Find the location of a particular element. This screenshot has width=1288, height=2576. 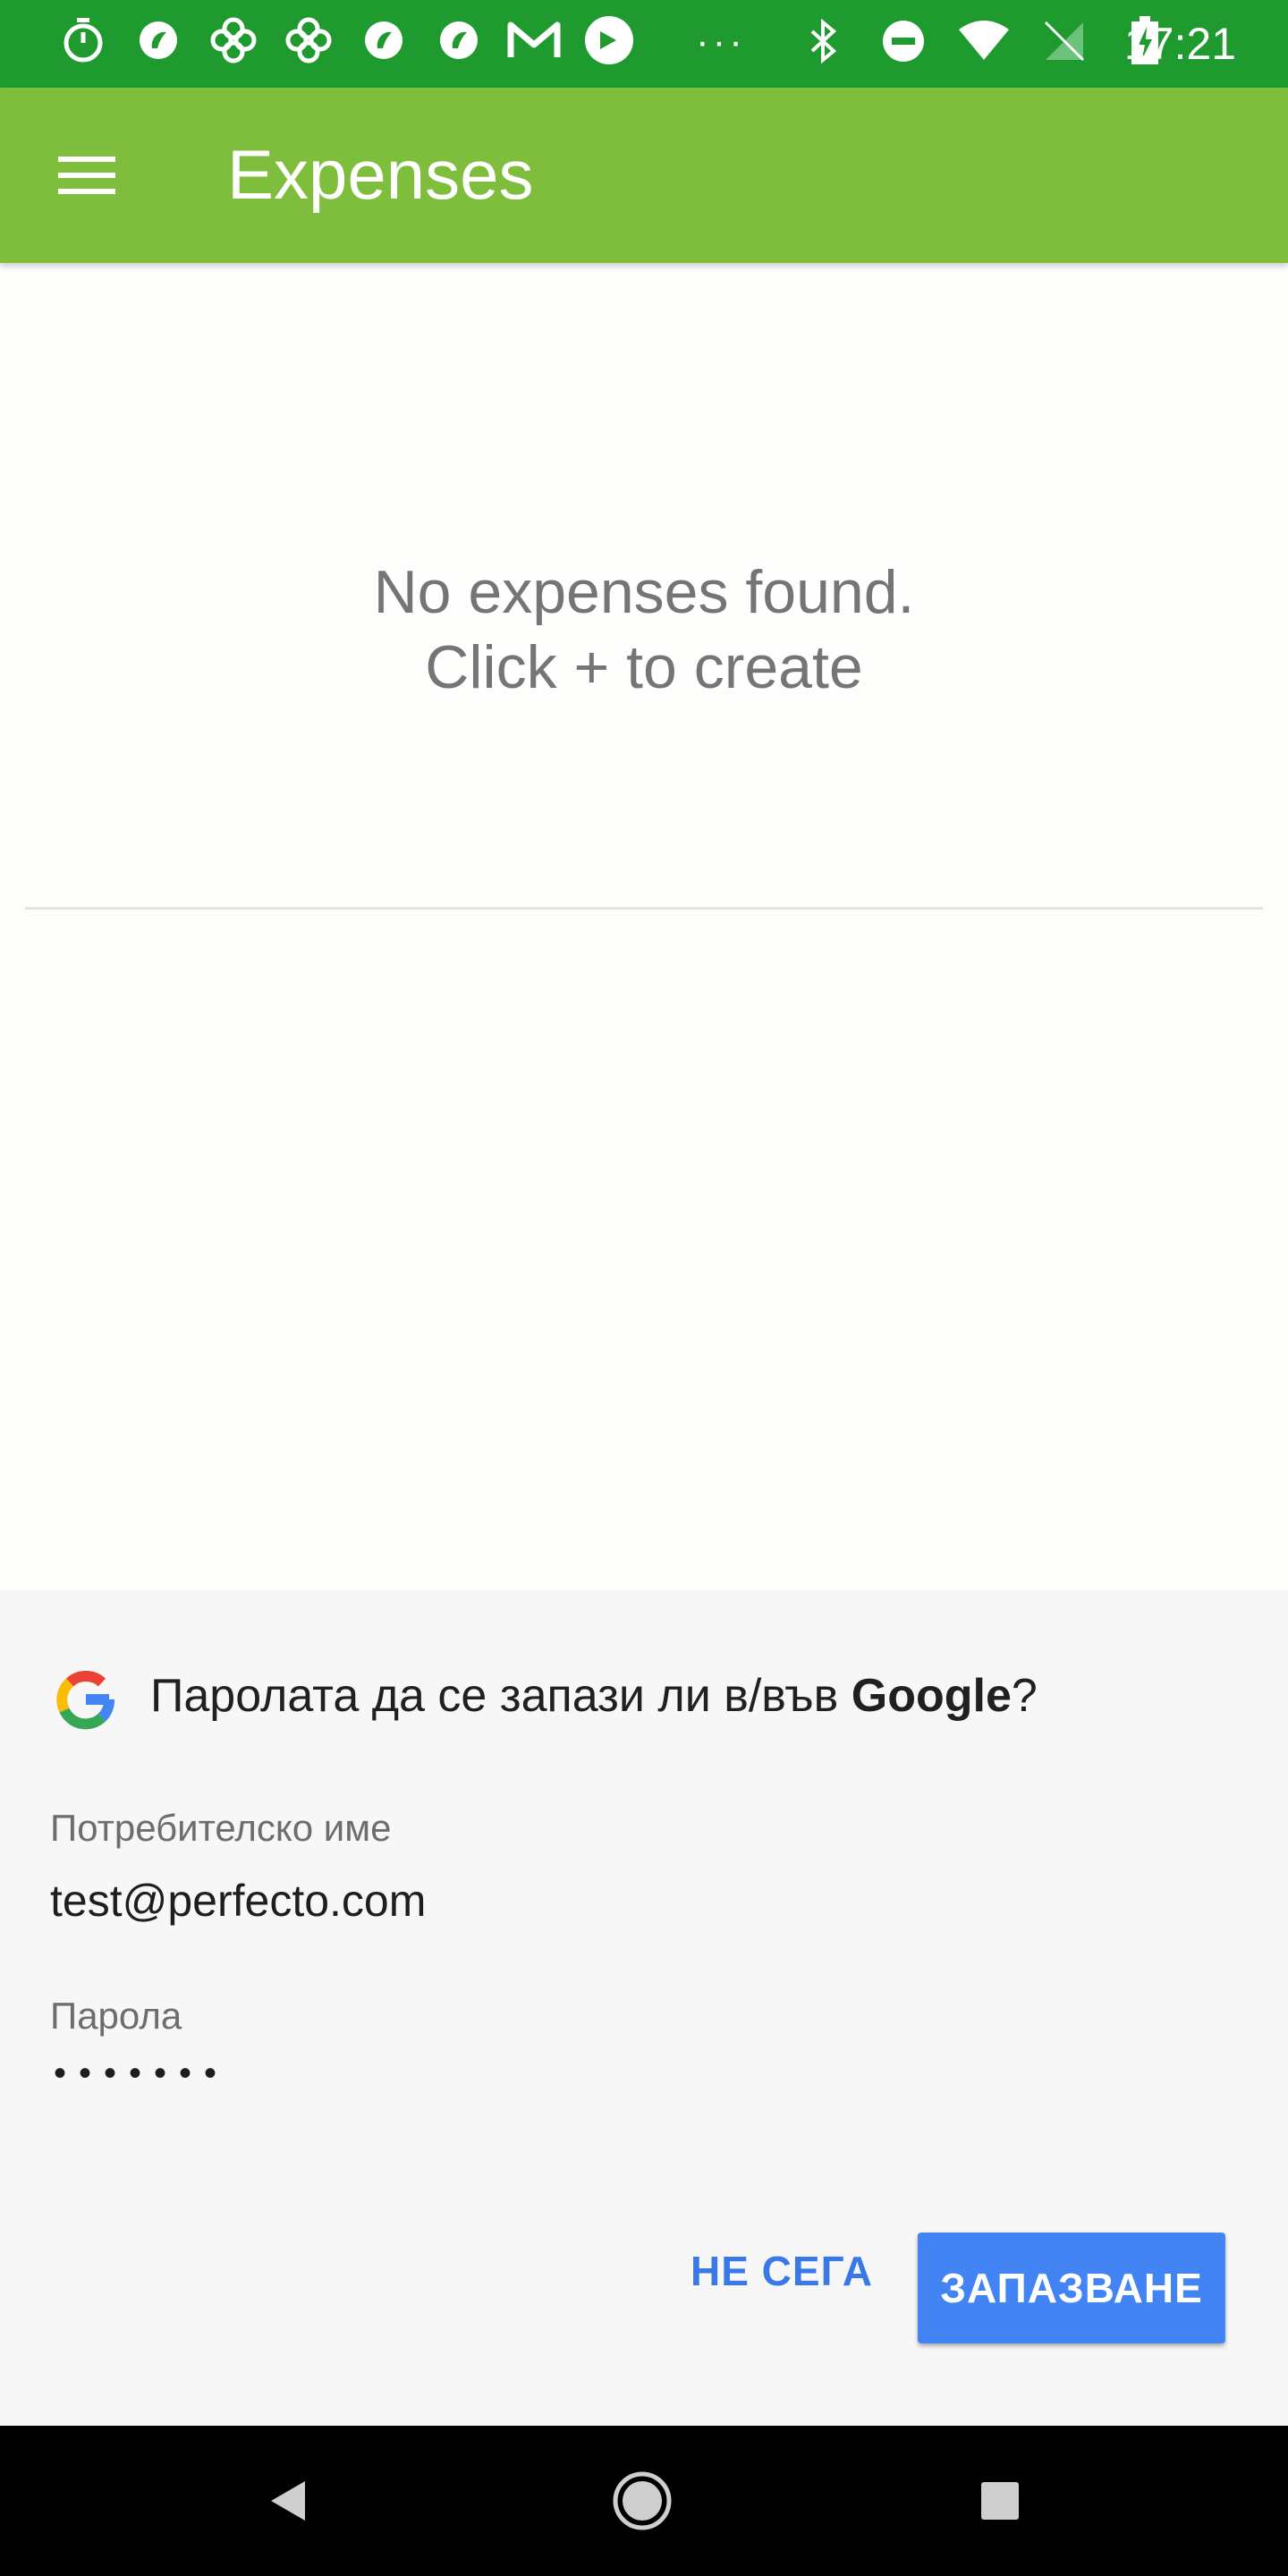

system-icons is located at coordinates (984, 41).